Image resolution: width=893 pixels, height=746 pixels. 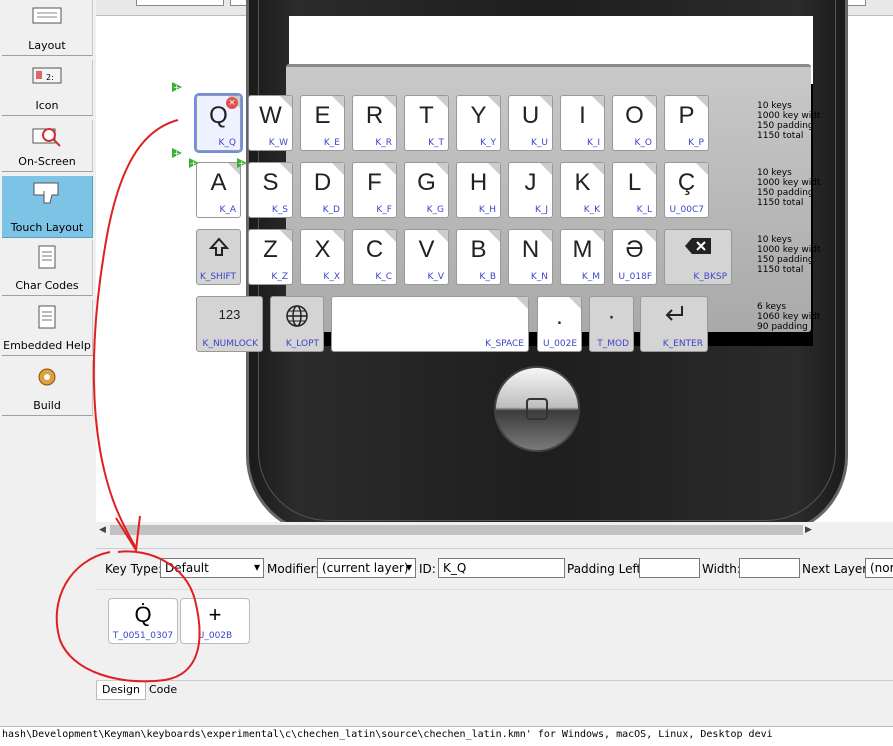 What do you see at coordinates (686, 123) in the screenshot?
I see `key-k_p: P K_P` at bounding box center [686, 123].